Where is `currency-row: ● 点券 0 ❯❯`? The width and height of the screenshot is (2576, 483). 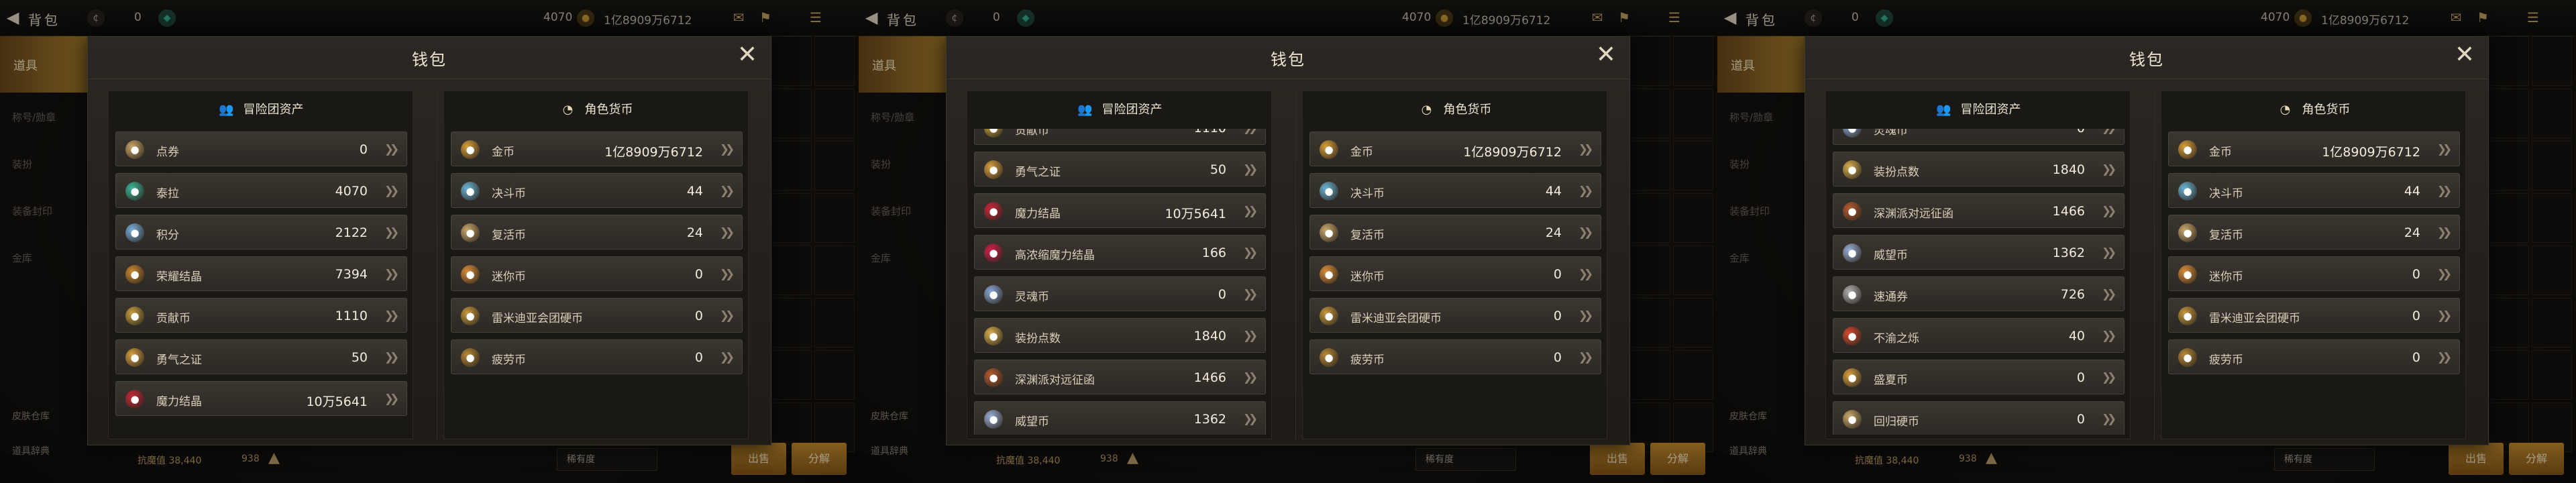 currency-row: ● 点券 0 ❯❯ is located at coordinates (261, 148).